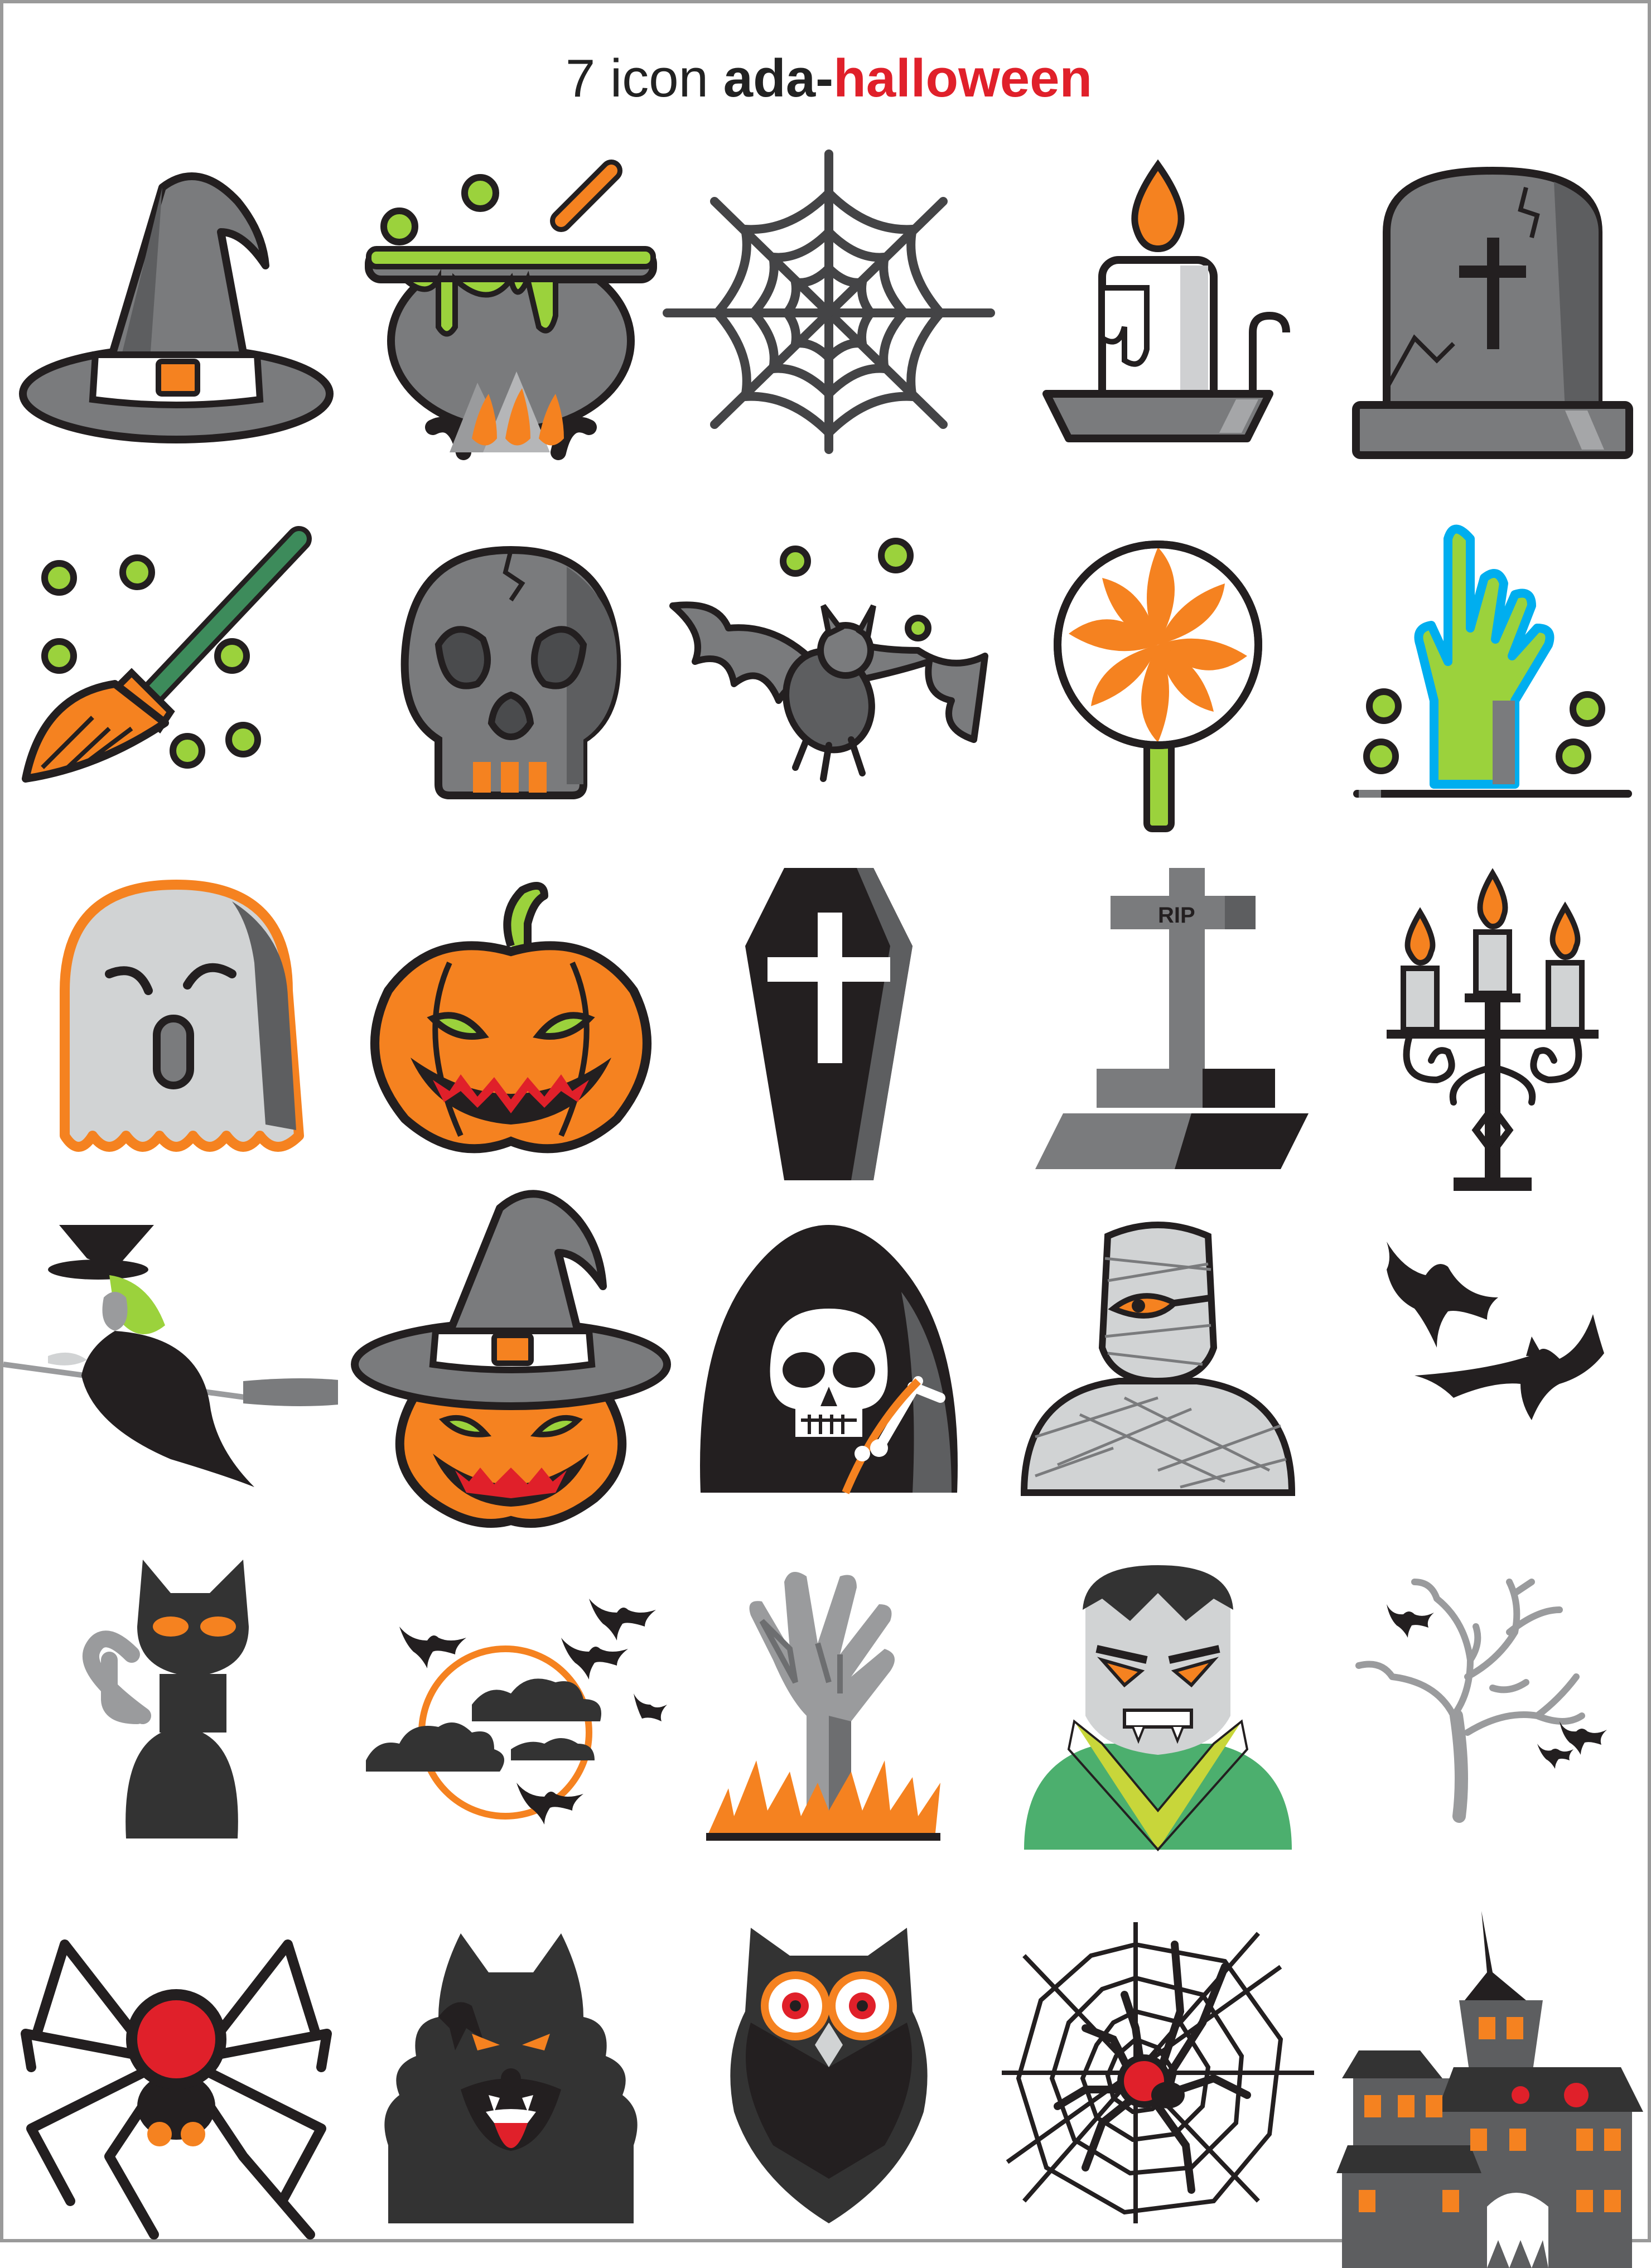 The height and width of the screenshot is (2268, 1651). I want to click on ghost-icon, so click(176, 1047).